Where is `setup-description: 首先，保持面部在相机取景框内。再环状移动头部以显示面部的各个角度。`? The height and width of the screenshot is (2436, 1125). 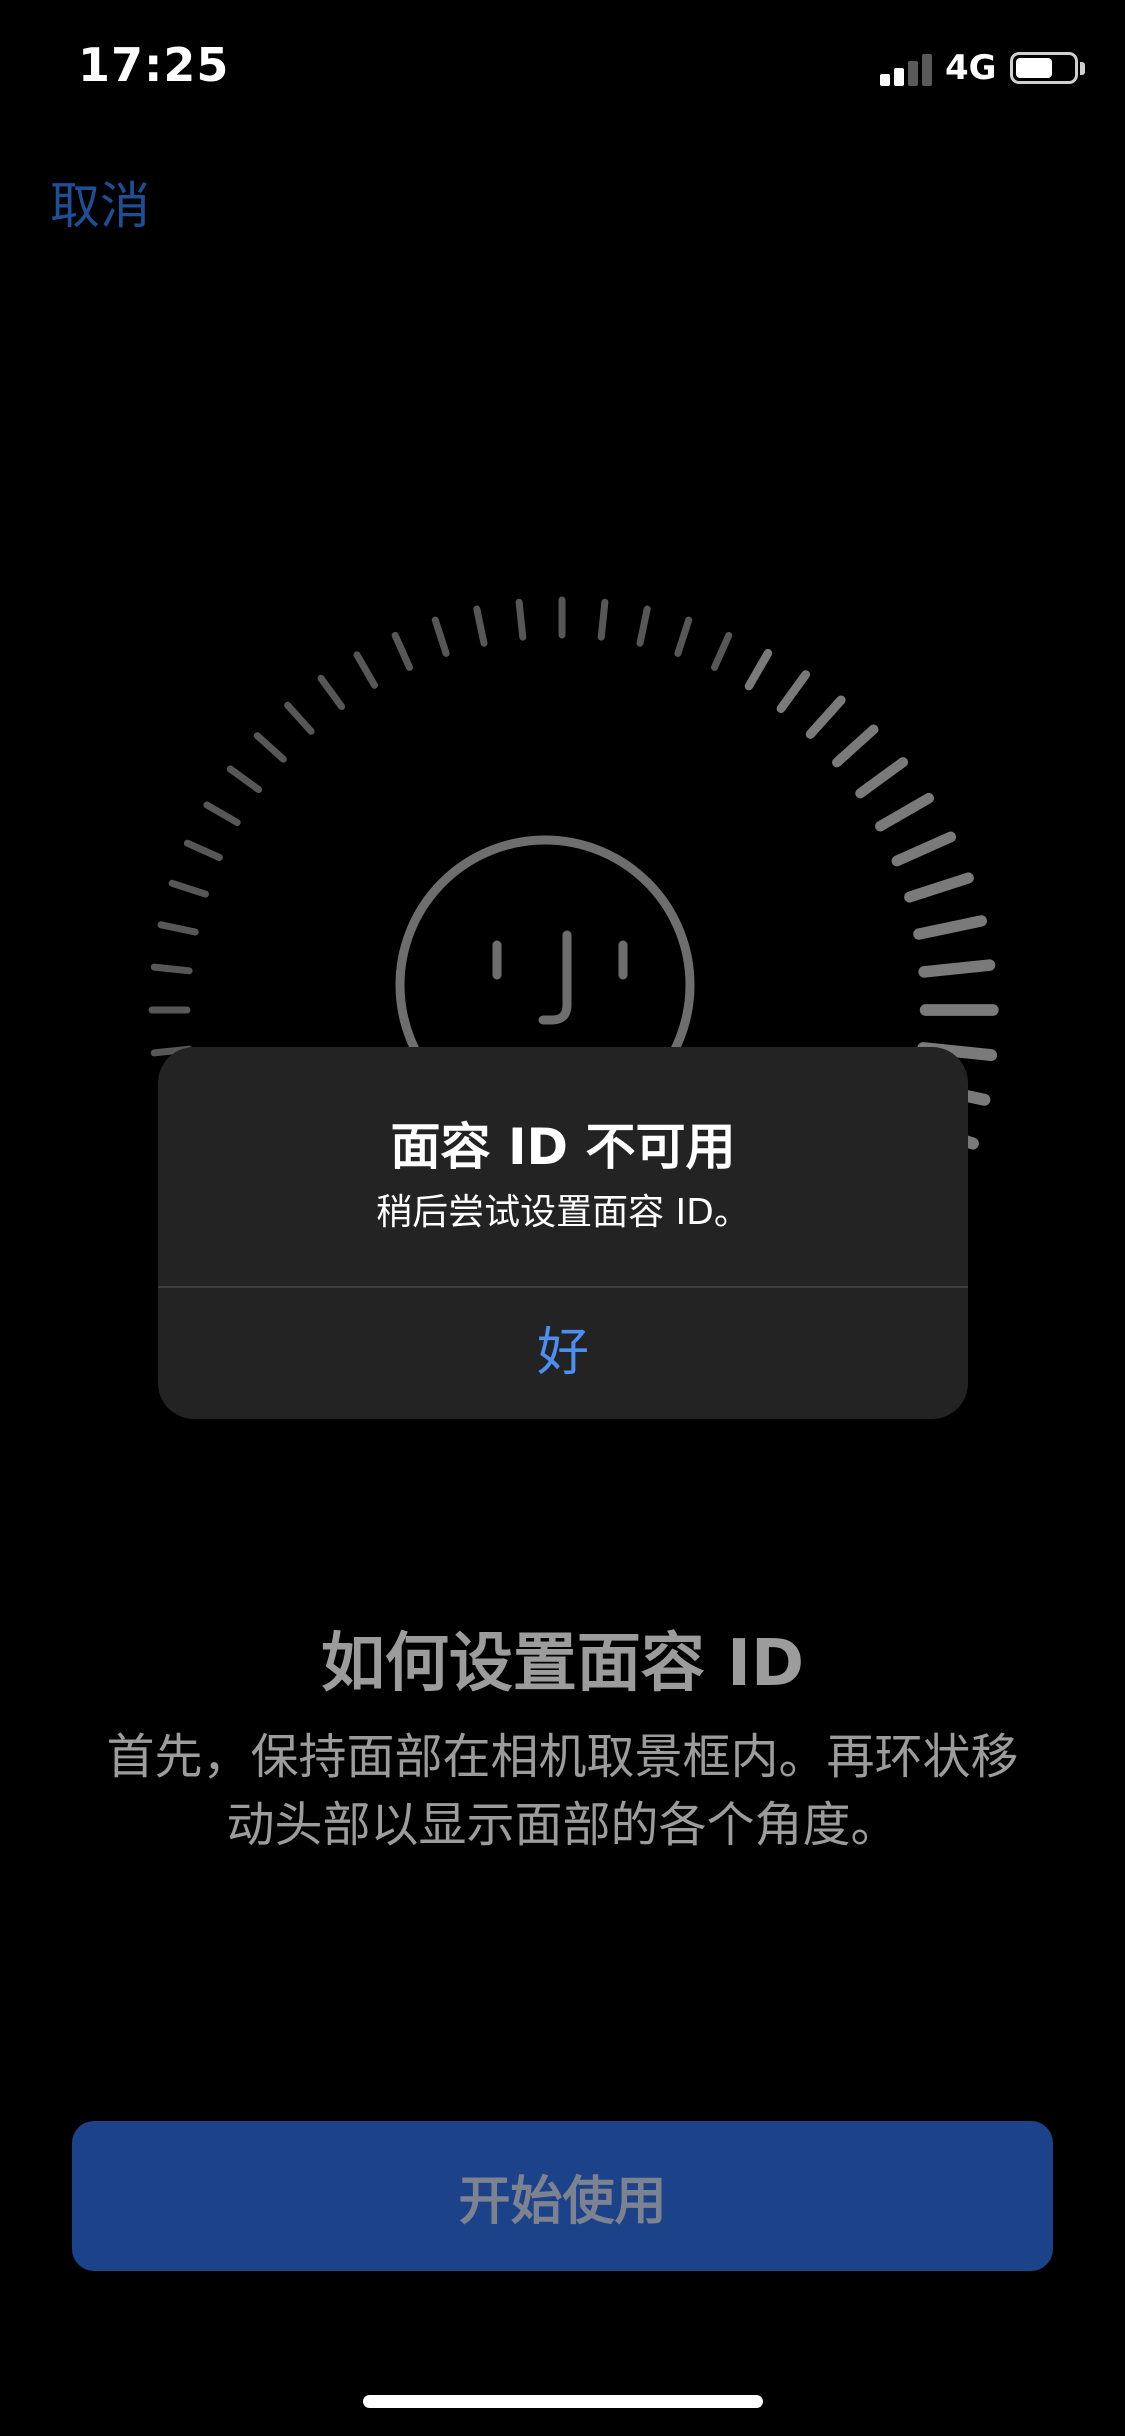
setup-description: 首先，保持面部在相机取景框内。再环状移动头部以显示面部的各个角度。 is located at coordinates (562, 1791).